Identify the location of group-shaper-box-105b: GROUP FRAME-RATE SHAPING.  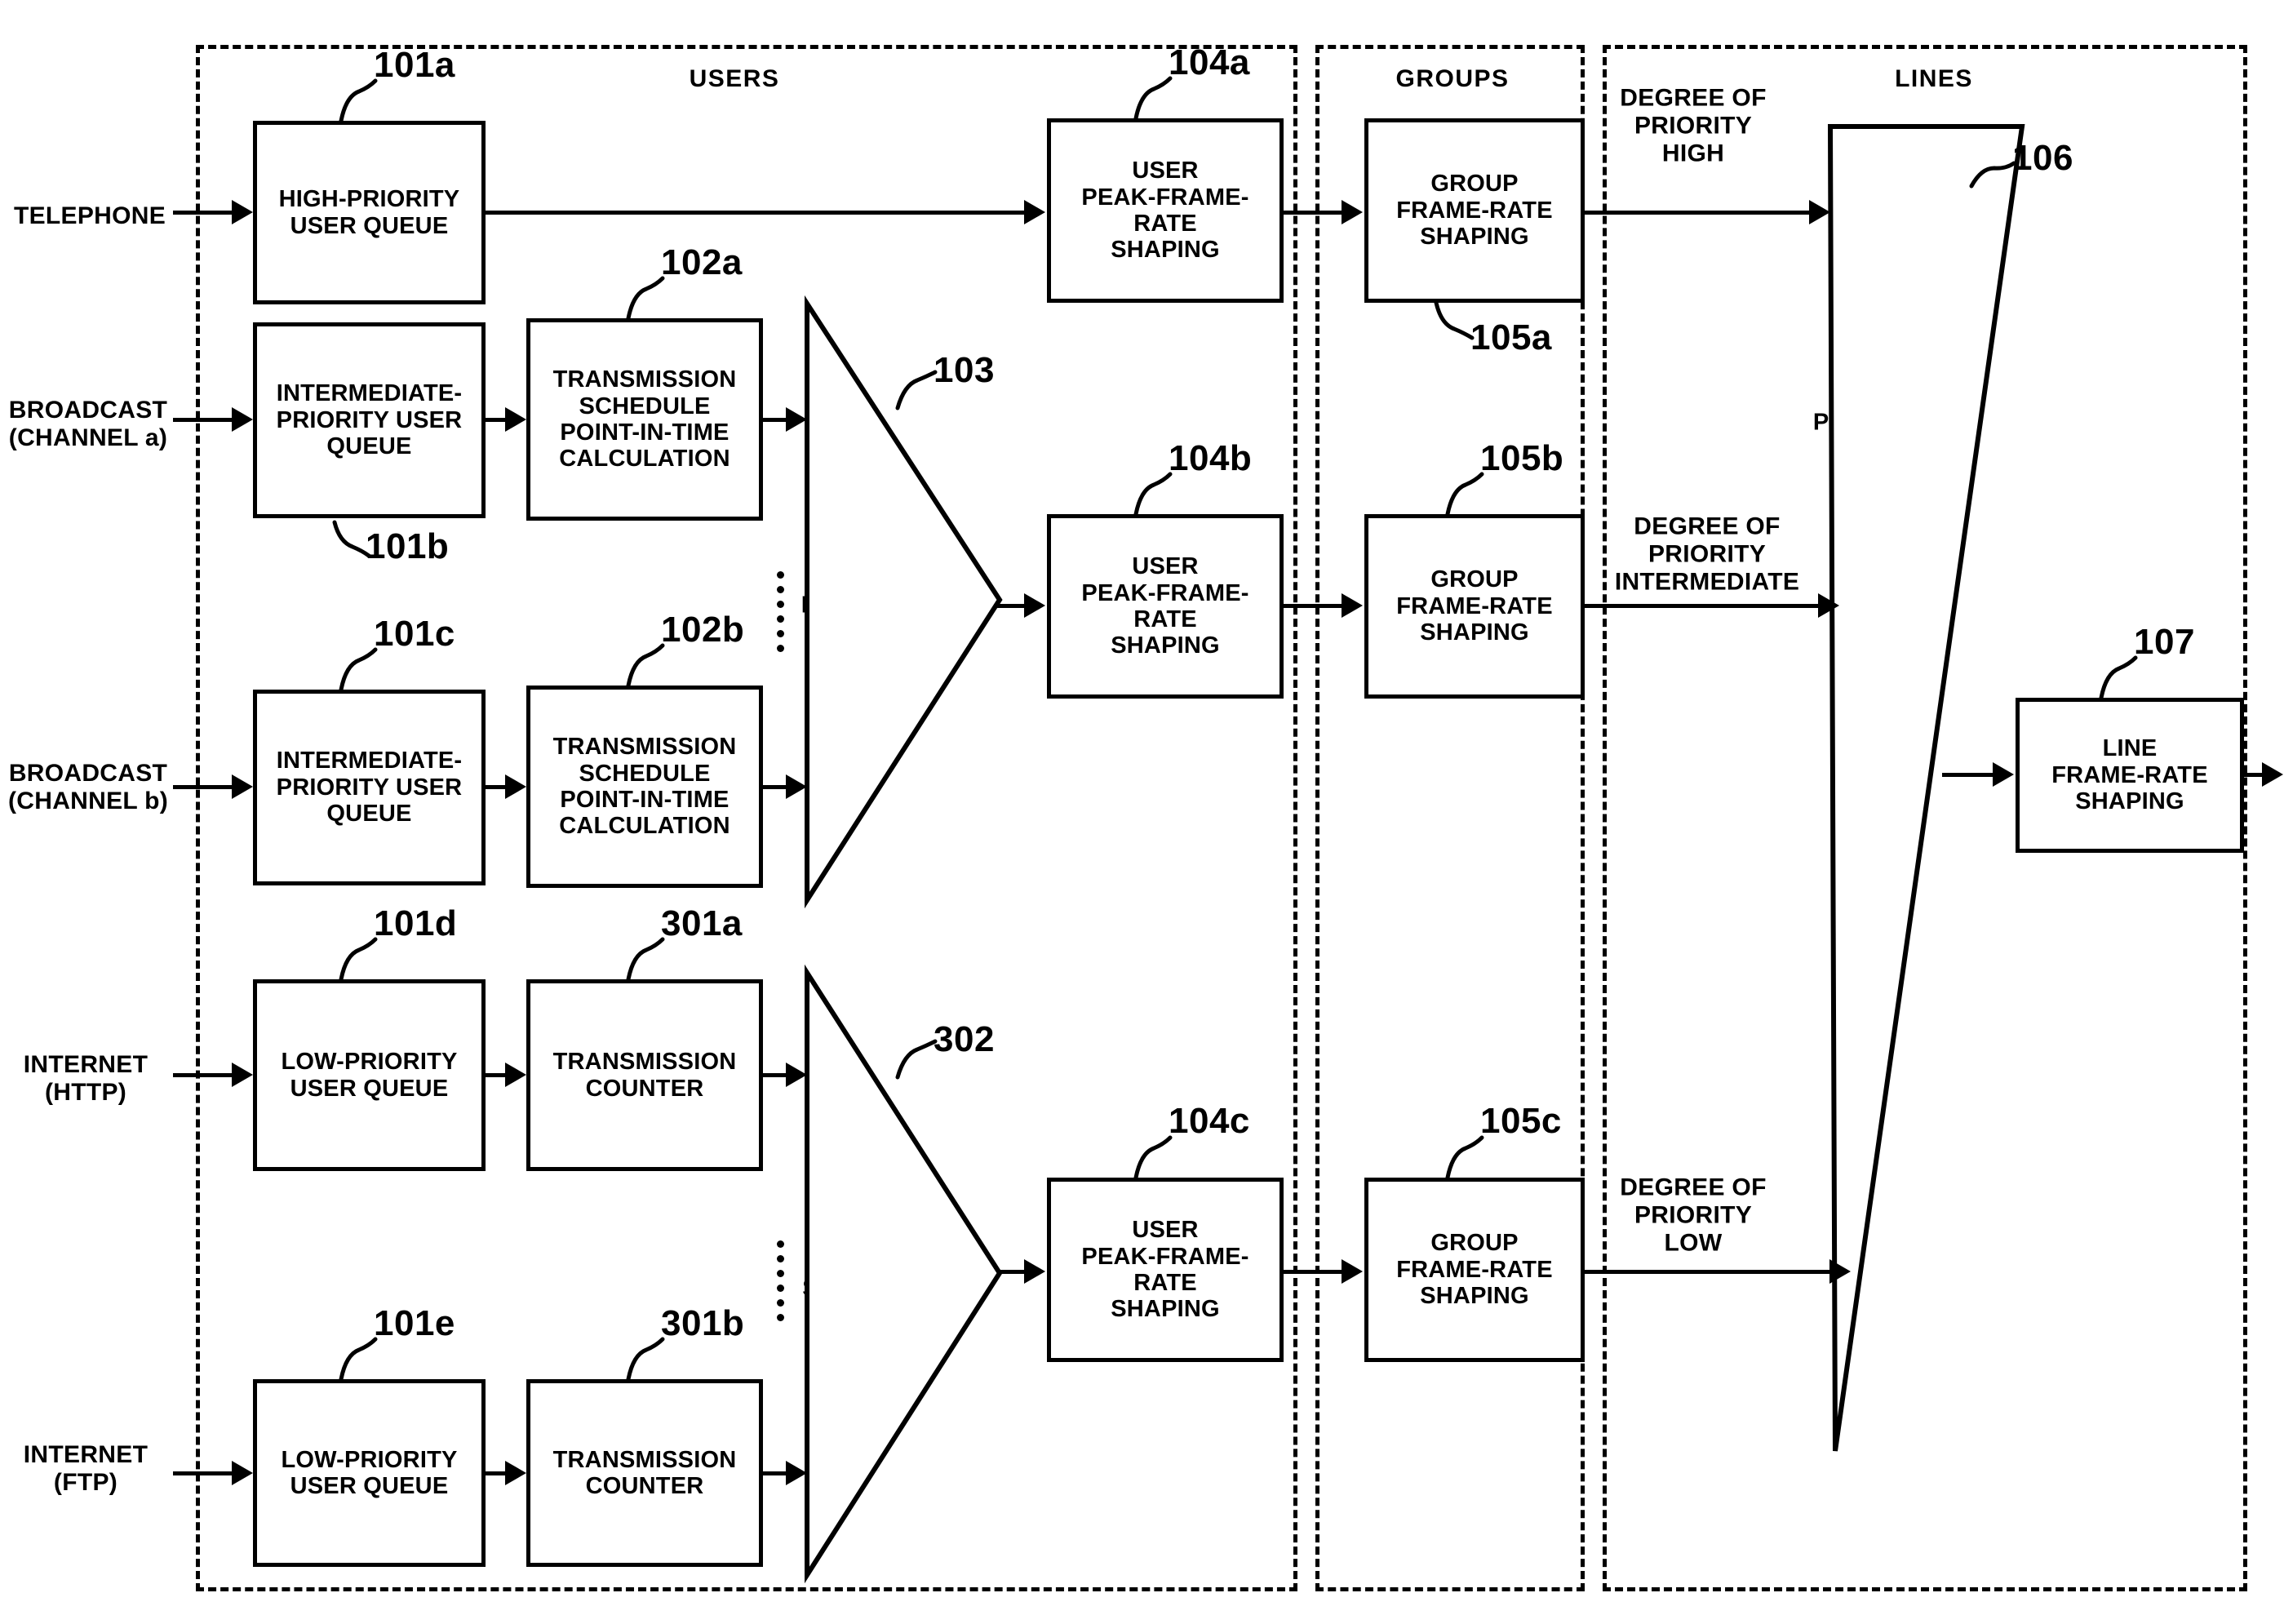
(1474, 606).